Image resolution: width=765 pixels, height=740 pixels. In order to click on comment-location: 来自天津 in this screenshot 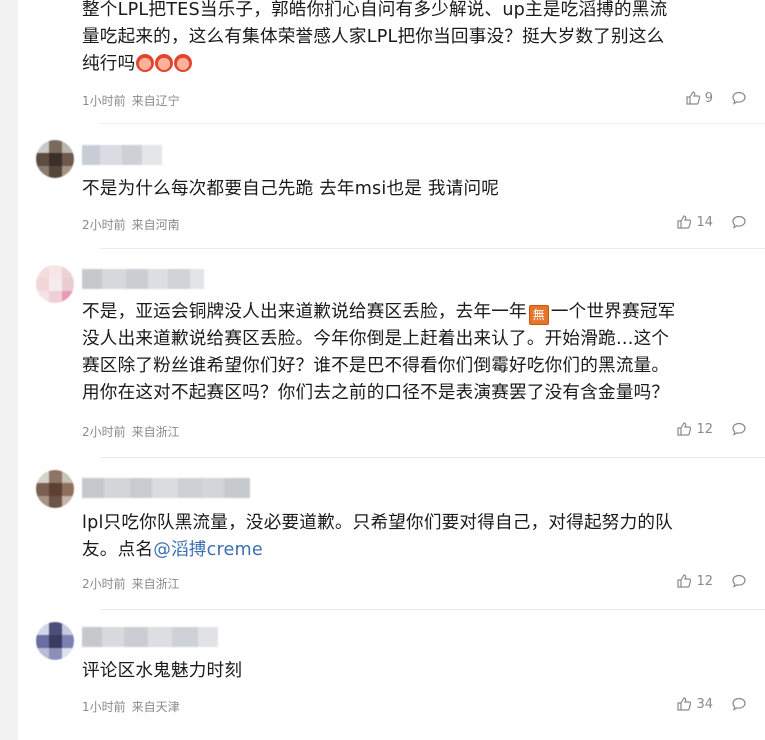, I will do `click(155, 707)`.